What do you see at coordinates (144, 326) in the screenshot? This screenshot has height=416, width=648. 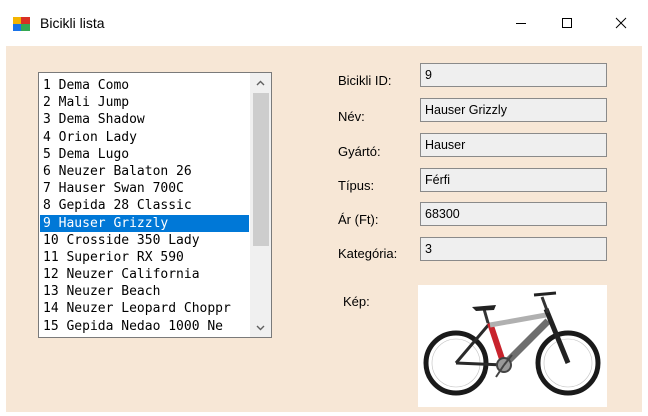 I see `list-item: 15 Gepida Nedao 1000 Ne` at bounding box center [144, 326].